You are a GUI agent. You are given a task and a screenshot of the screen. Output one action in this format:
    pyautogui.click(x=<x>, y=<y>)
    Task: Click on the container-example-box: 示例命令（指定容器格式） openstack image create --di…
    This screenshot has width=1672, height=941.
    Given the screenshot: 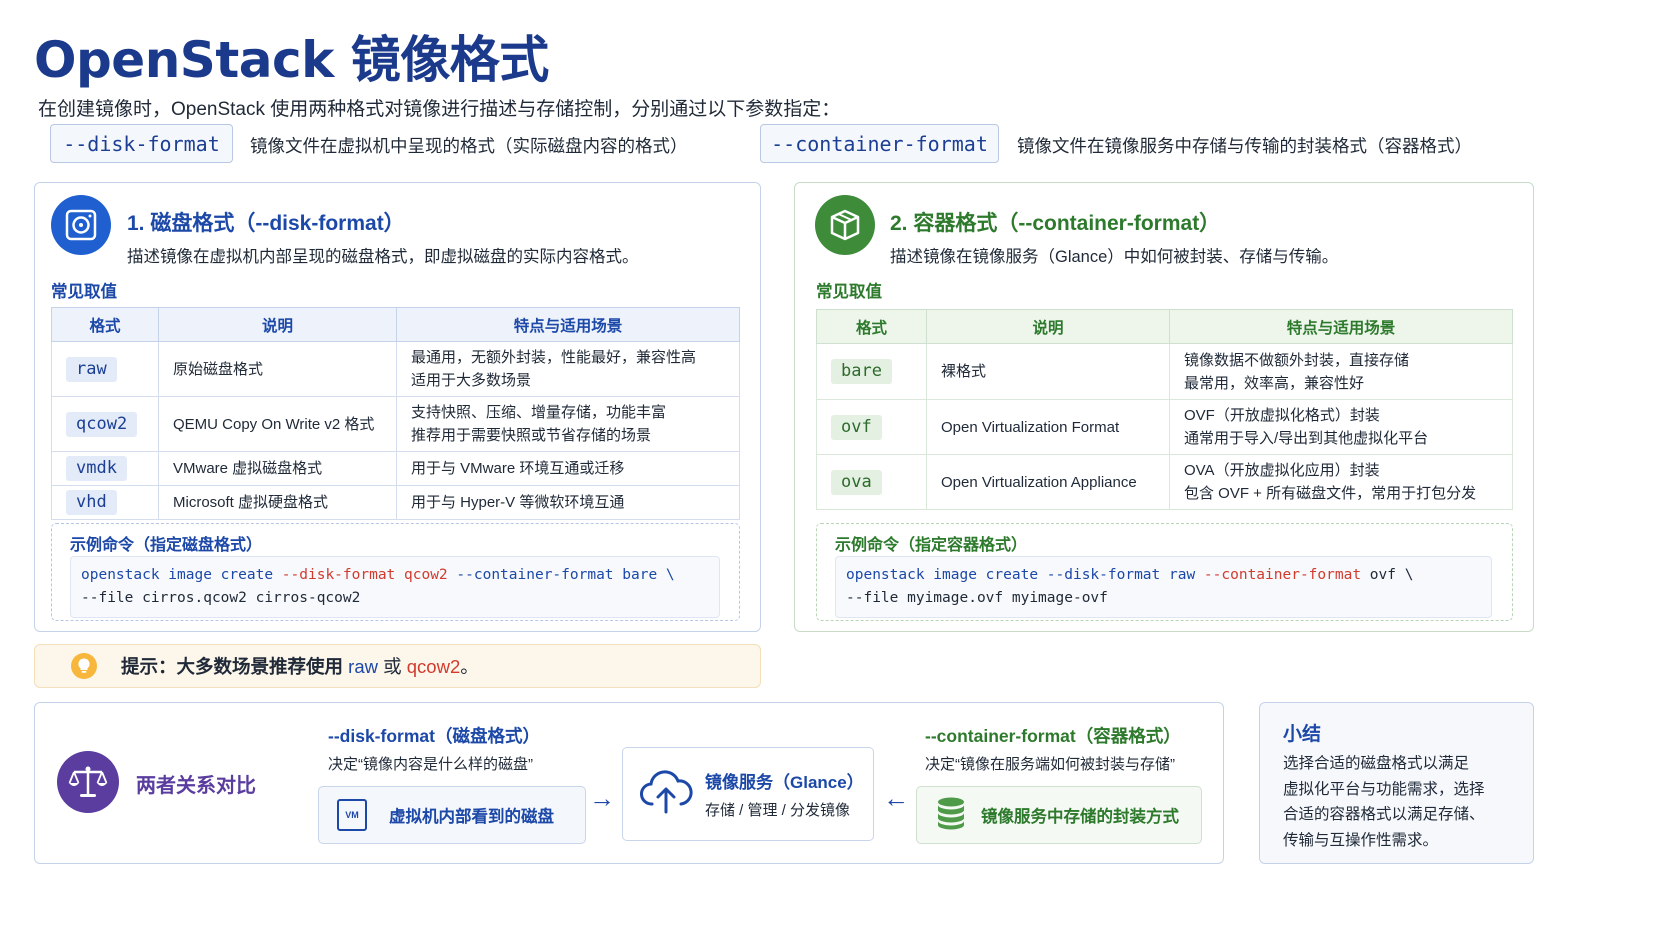 What is the action you would take?
    pyautogui.click(x=1164, y=572)
    